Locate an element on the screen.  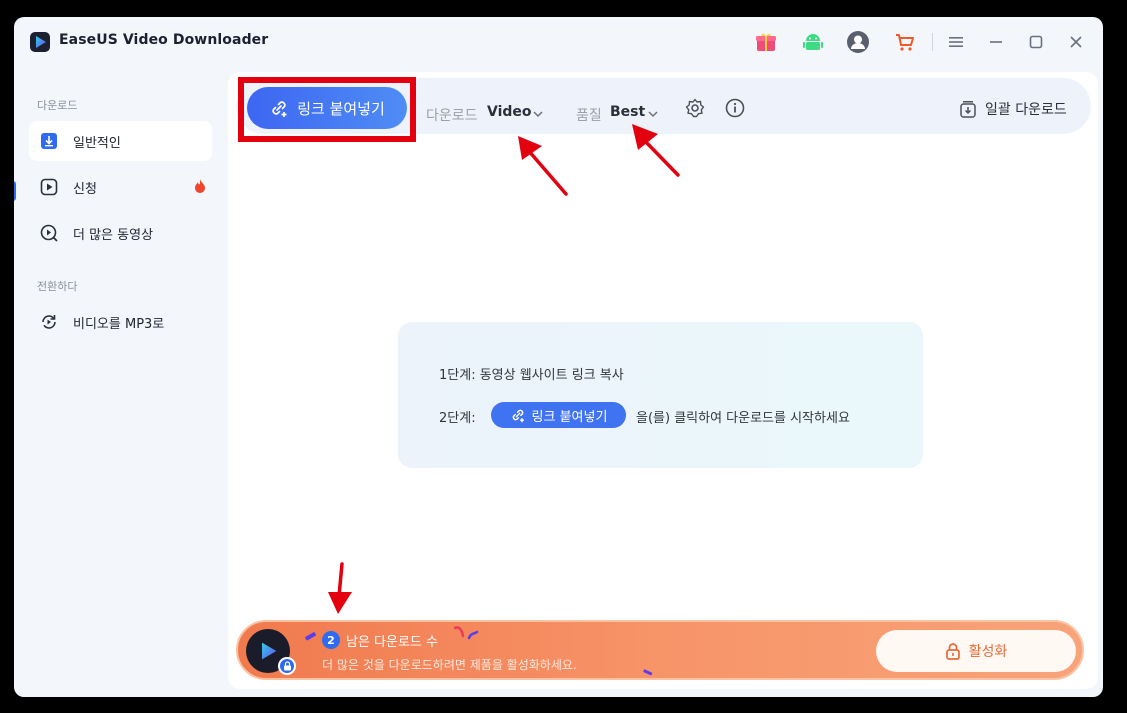
step-2-paste-link-button: 링크 붙여넣기 is located at coordinates (558, 415).